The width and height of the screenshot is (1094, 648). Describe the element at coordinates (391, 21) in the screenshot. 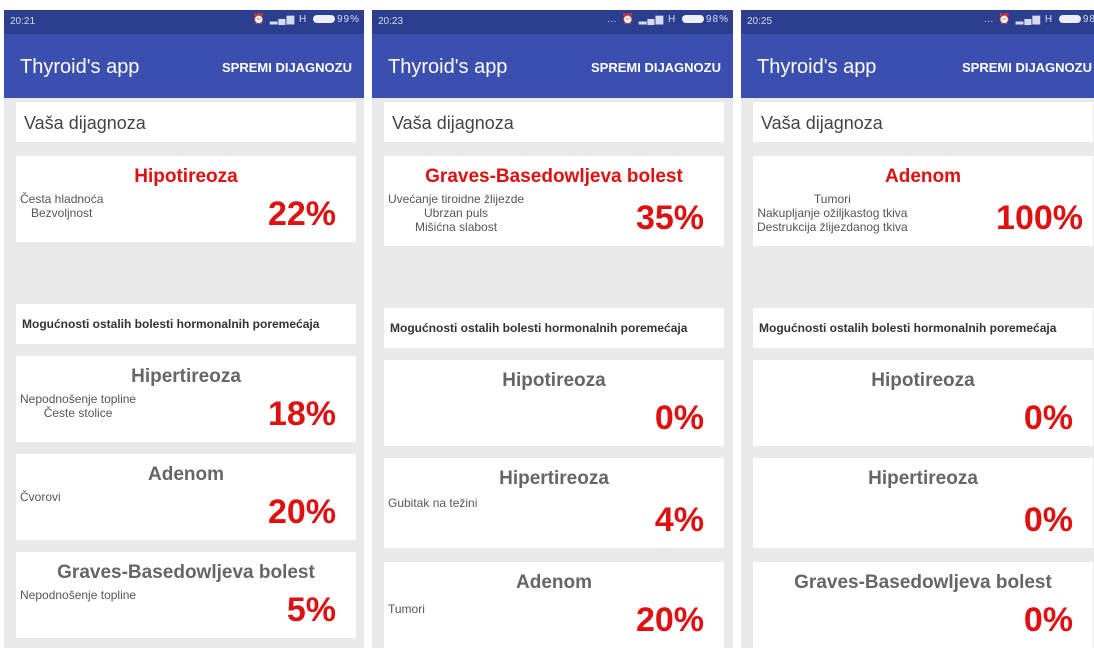

I see `status-time: 20:23` at that location.